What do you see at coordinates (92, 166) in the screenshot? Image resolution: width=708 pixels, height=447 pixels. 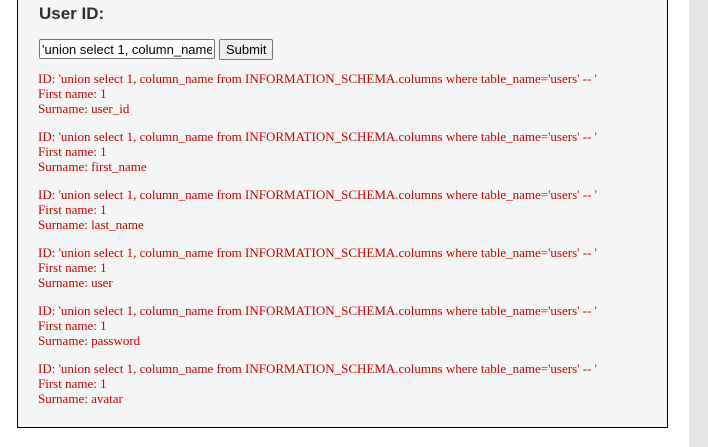 I see `result-surname-line: Surname: first_name` at bounding box center [92, 166].